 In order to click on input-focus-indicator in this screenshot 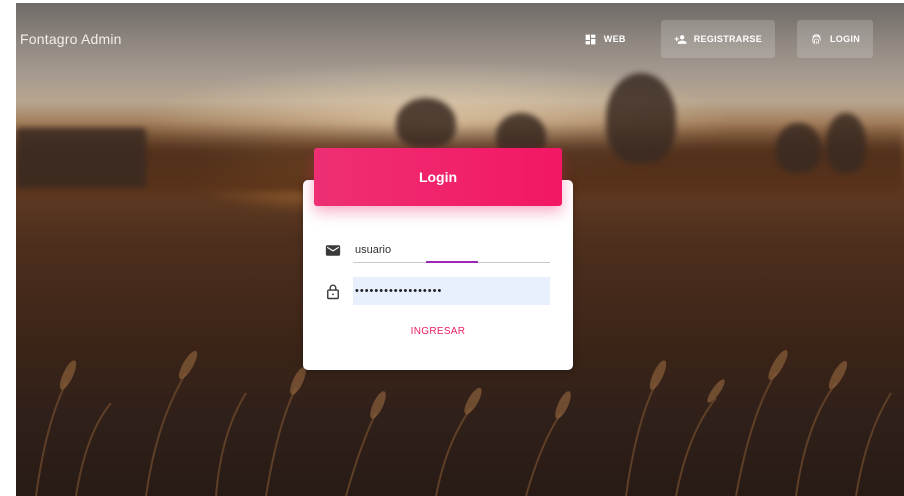, I will do `click(452, 262)`.